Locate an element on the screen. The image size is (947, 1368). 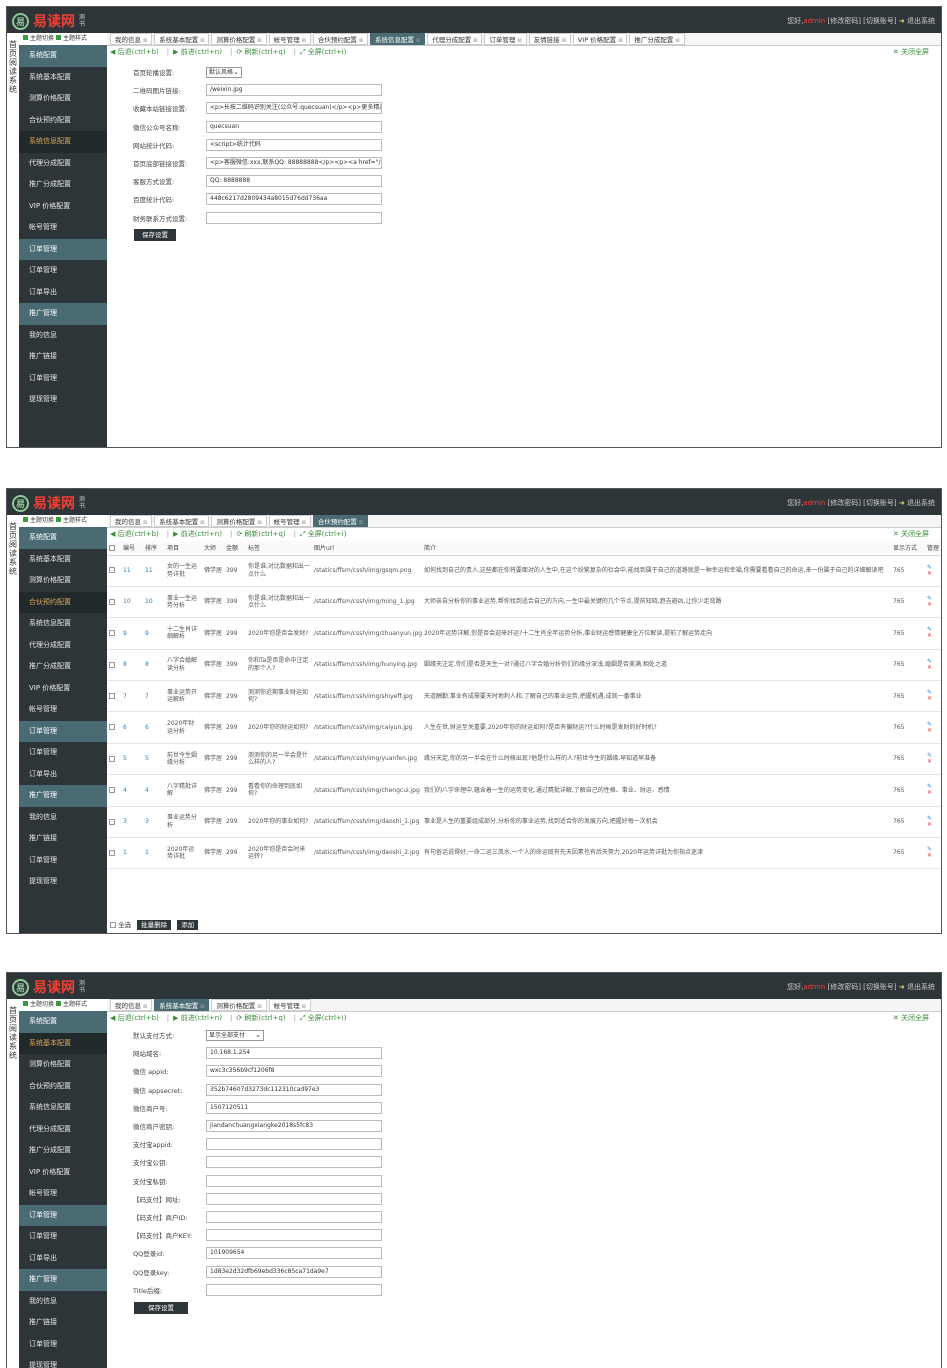
tab: 帐号管理 ⊠ is located at coordinates (289, 1005).